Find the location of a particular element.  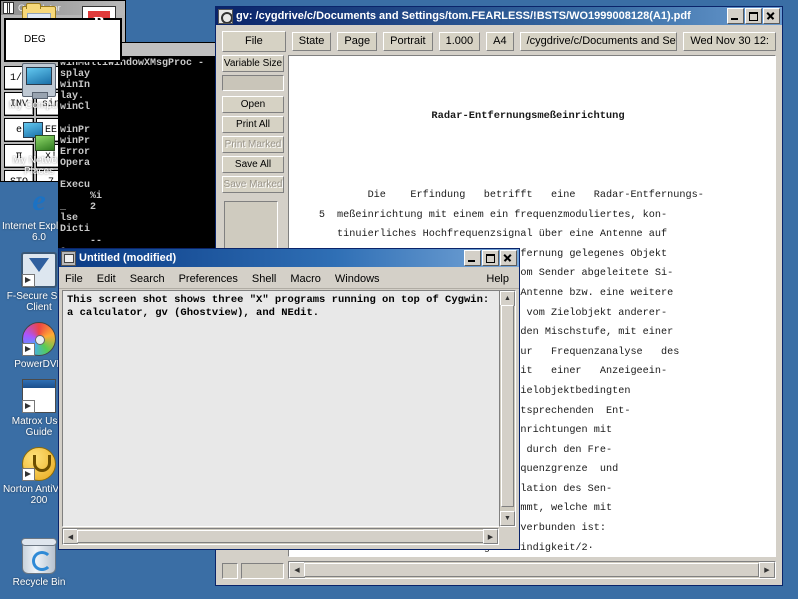

gv-menu-state: State is located at coordinates (311, 41).